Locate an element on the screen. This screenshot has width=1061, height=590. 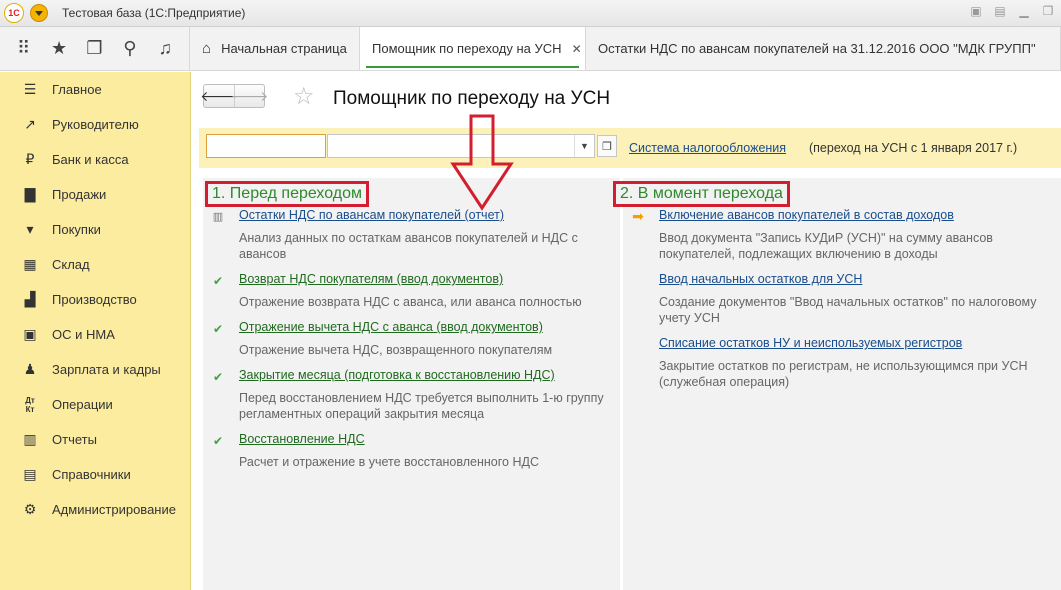
sidebar-item-manager: ↗ Руководителю is located at coordinates (95, 124).